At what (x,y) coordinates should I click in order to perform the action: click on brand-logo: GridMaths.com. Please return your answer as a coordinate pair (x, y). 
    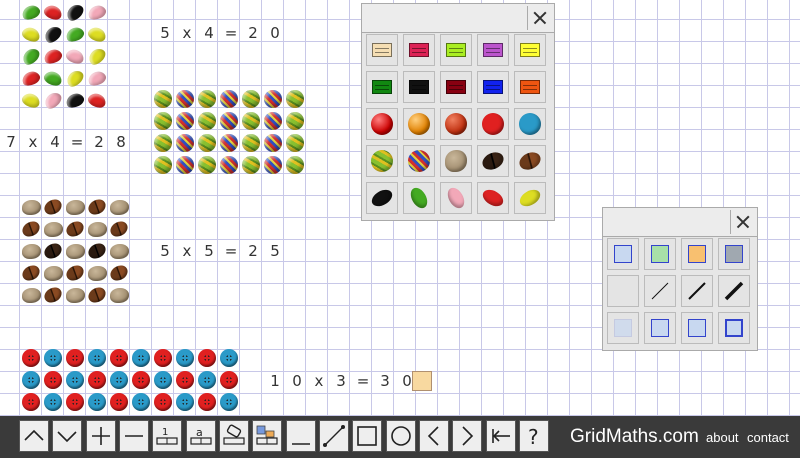
    Looking at the image, I should click on (634, 437).